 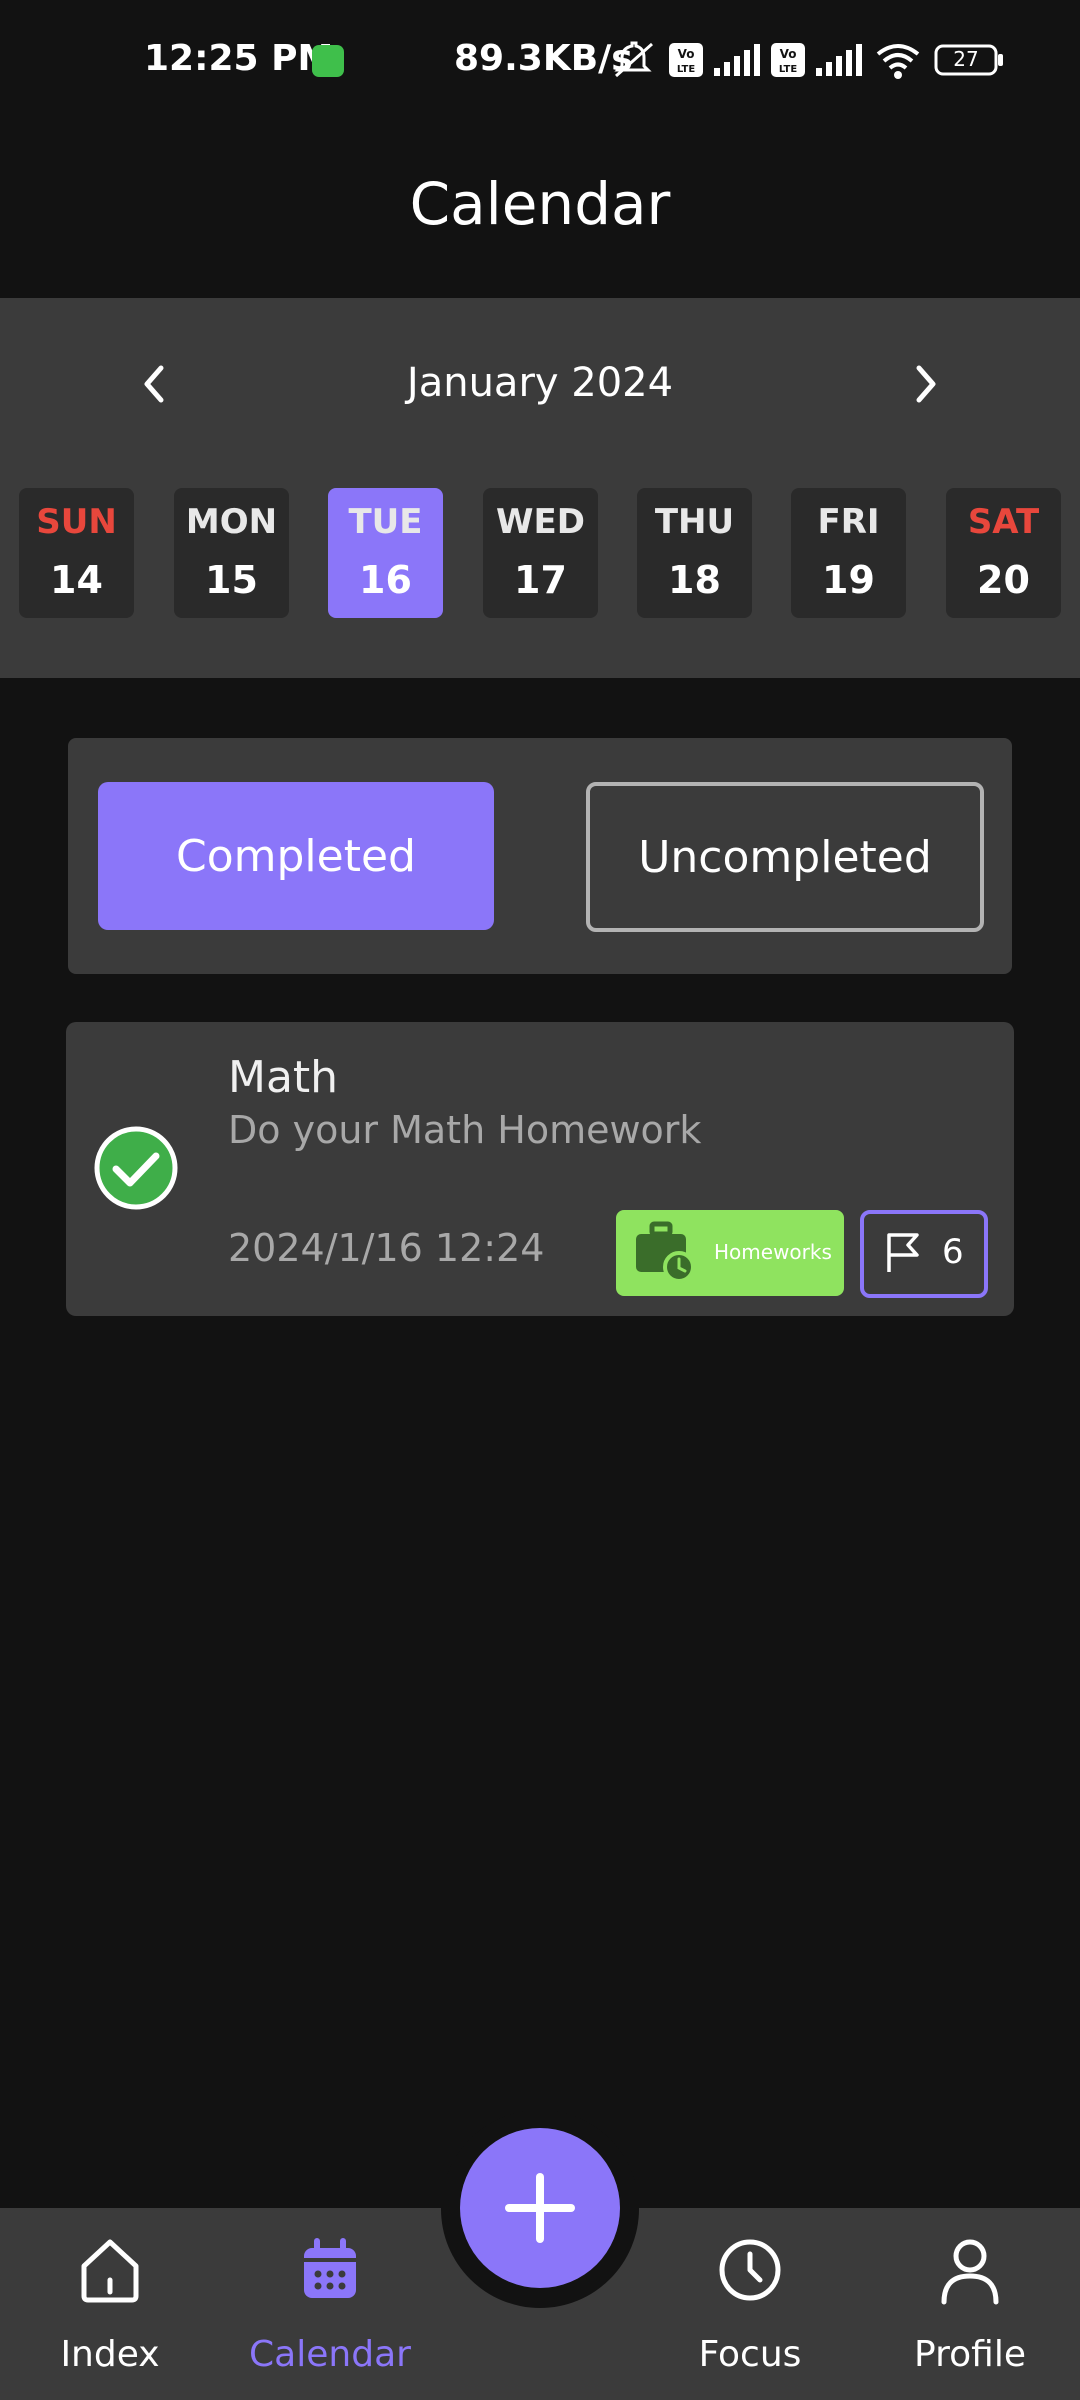 What do you see at coordinates (848, 553) in the screenshot?
I see `day-fri: FRI 19` at bounding box center [848, 553].